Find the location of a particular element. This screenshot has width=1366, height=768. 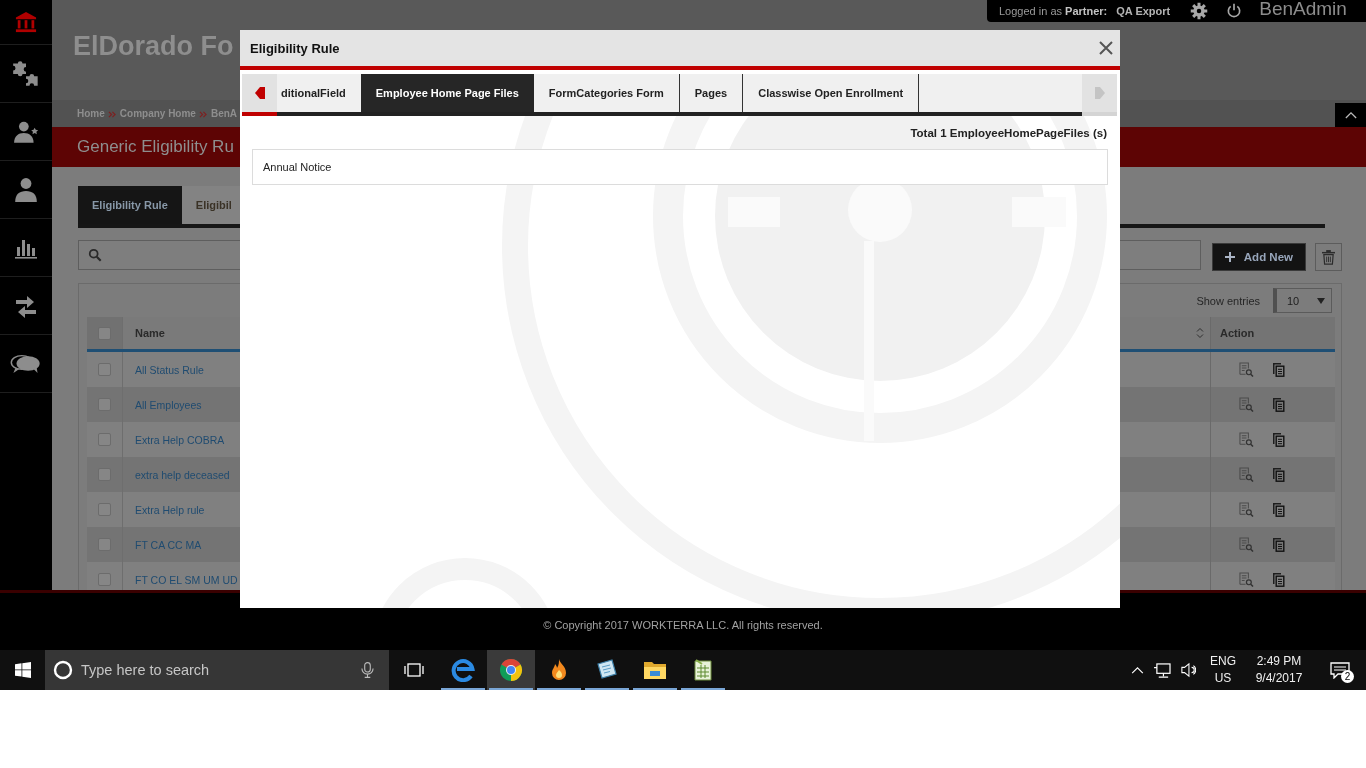

right-arrow-icon is located at coordinates (1099, 93).